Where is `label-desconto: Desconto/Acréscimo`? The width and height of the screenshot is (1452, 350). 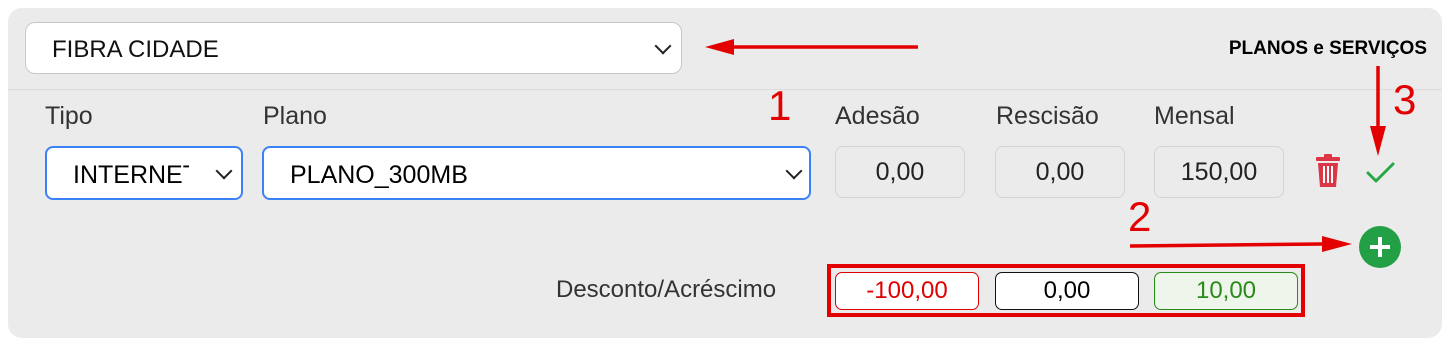
label-desconto: Desconto/Acréscimo is located at coordinates (666, 289).